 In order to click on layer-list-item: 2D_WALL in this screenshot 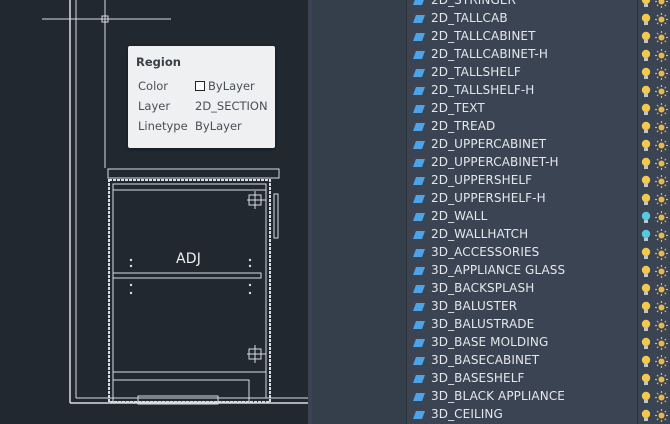, I will do `click(538, 217)`.